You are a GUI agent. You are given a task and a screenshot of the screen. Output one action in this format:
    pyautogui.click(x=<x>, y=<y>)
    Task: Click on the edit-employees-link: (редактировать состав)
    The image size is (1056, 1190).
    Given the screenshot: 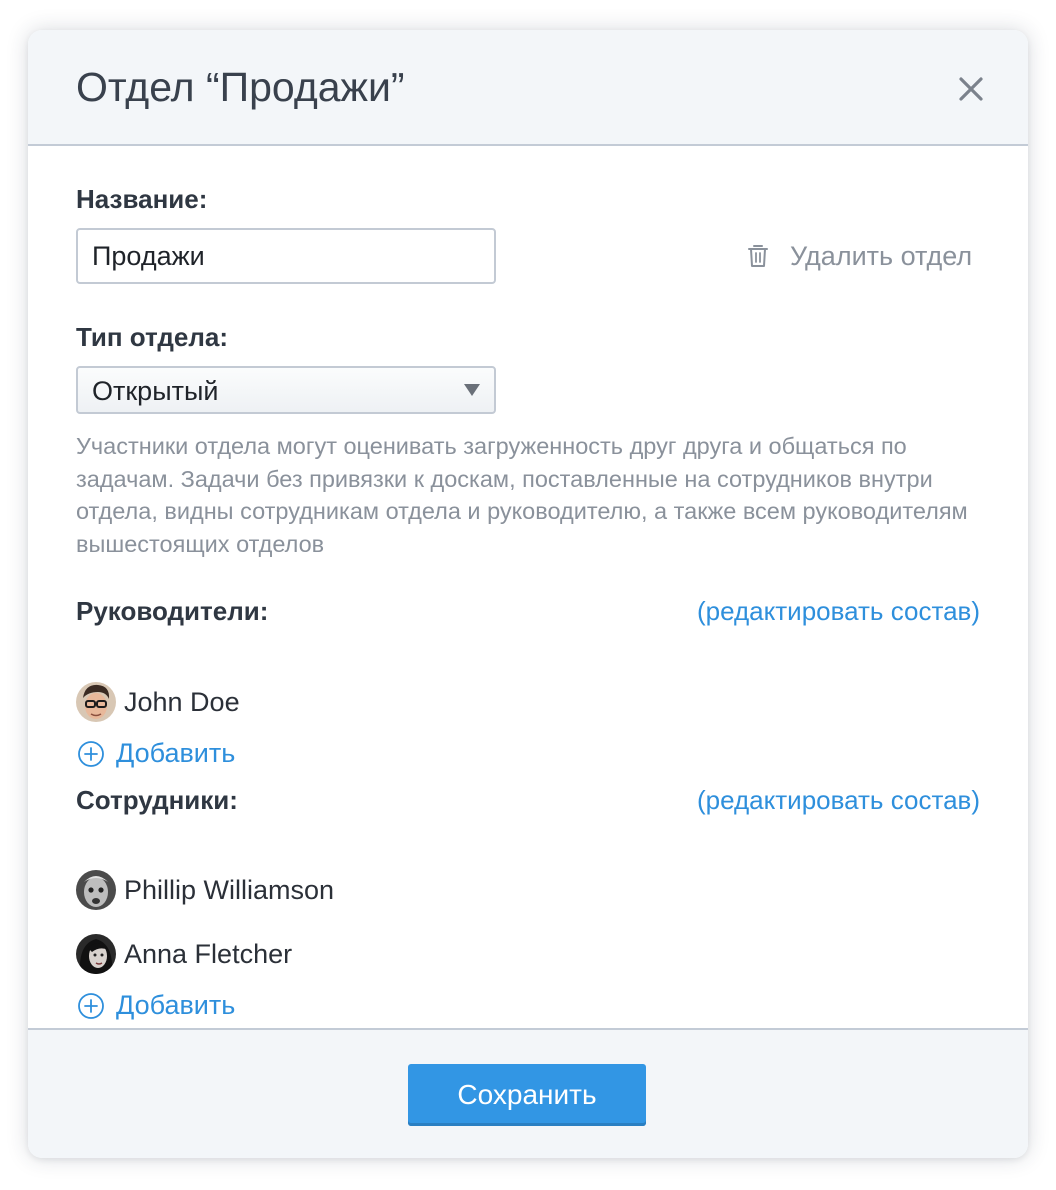 What is the action you would take?
    pyautogui.click(x=838, y=800)
    